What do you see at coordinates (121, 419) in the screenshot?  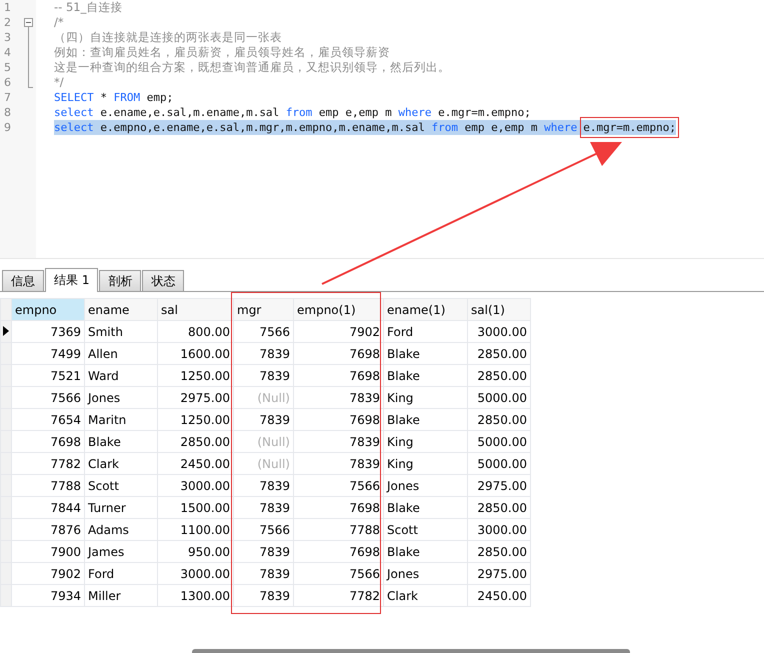 I see `table-cell: Maritn` at bounding box center [121, 419].